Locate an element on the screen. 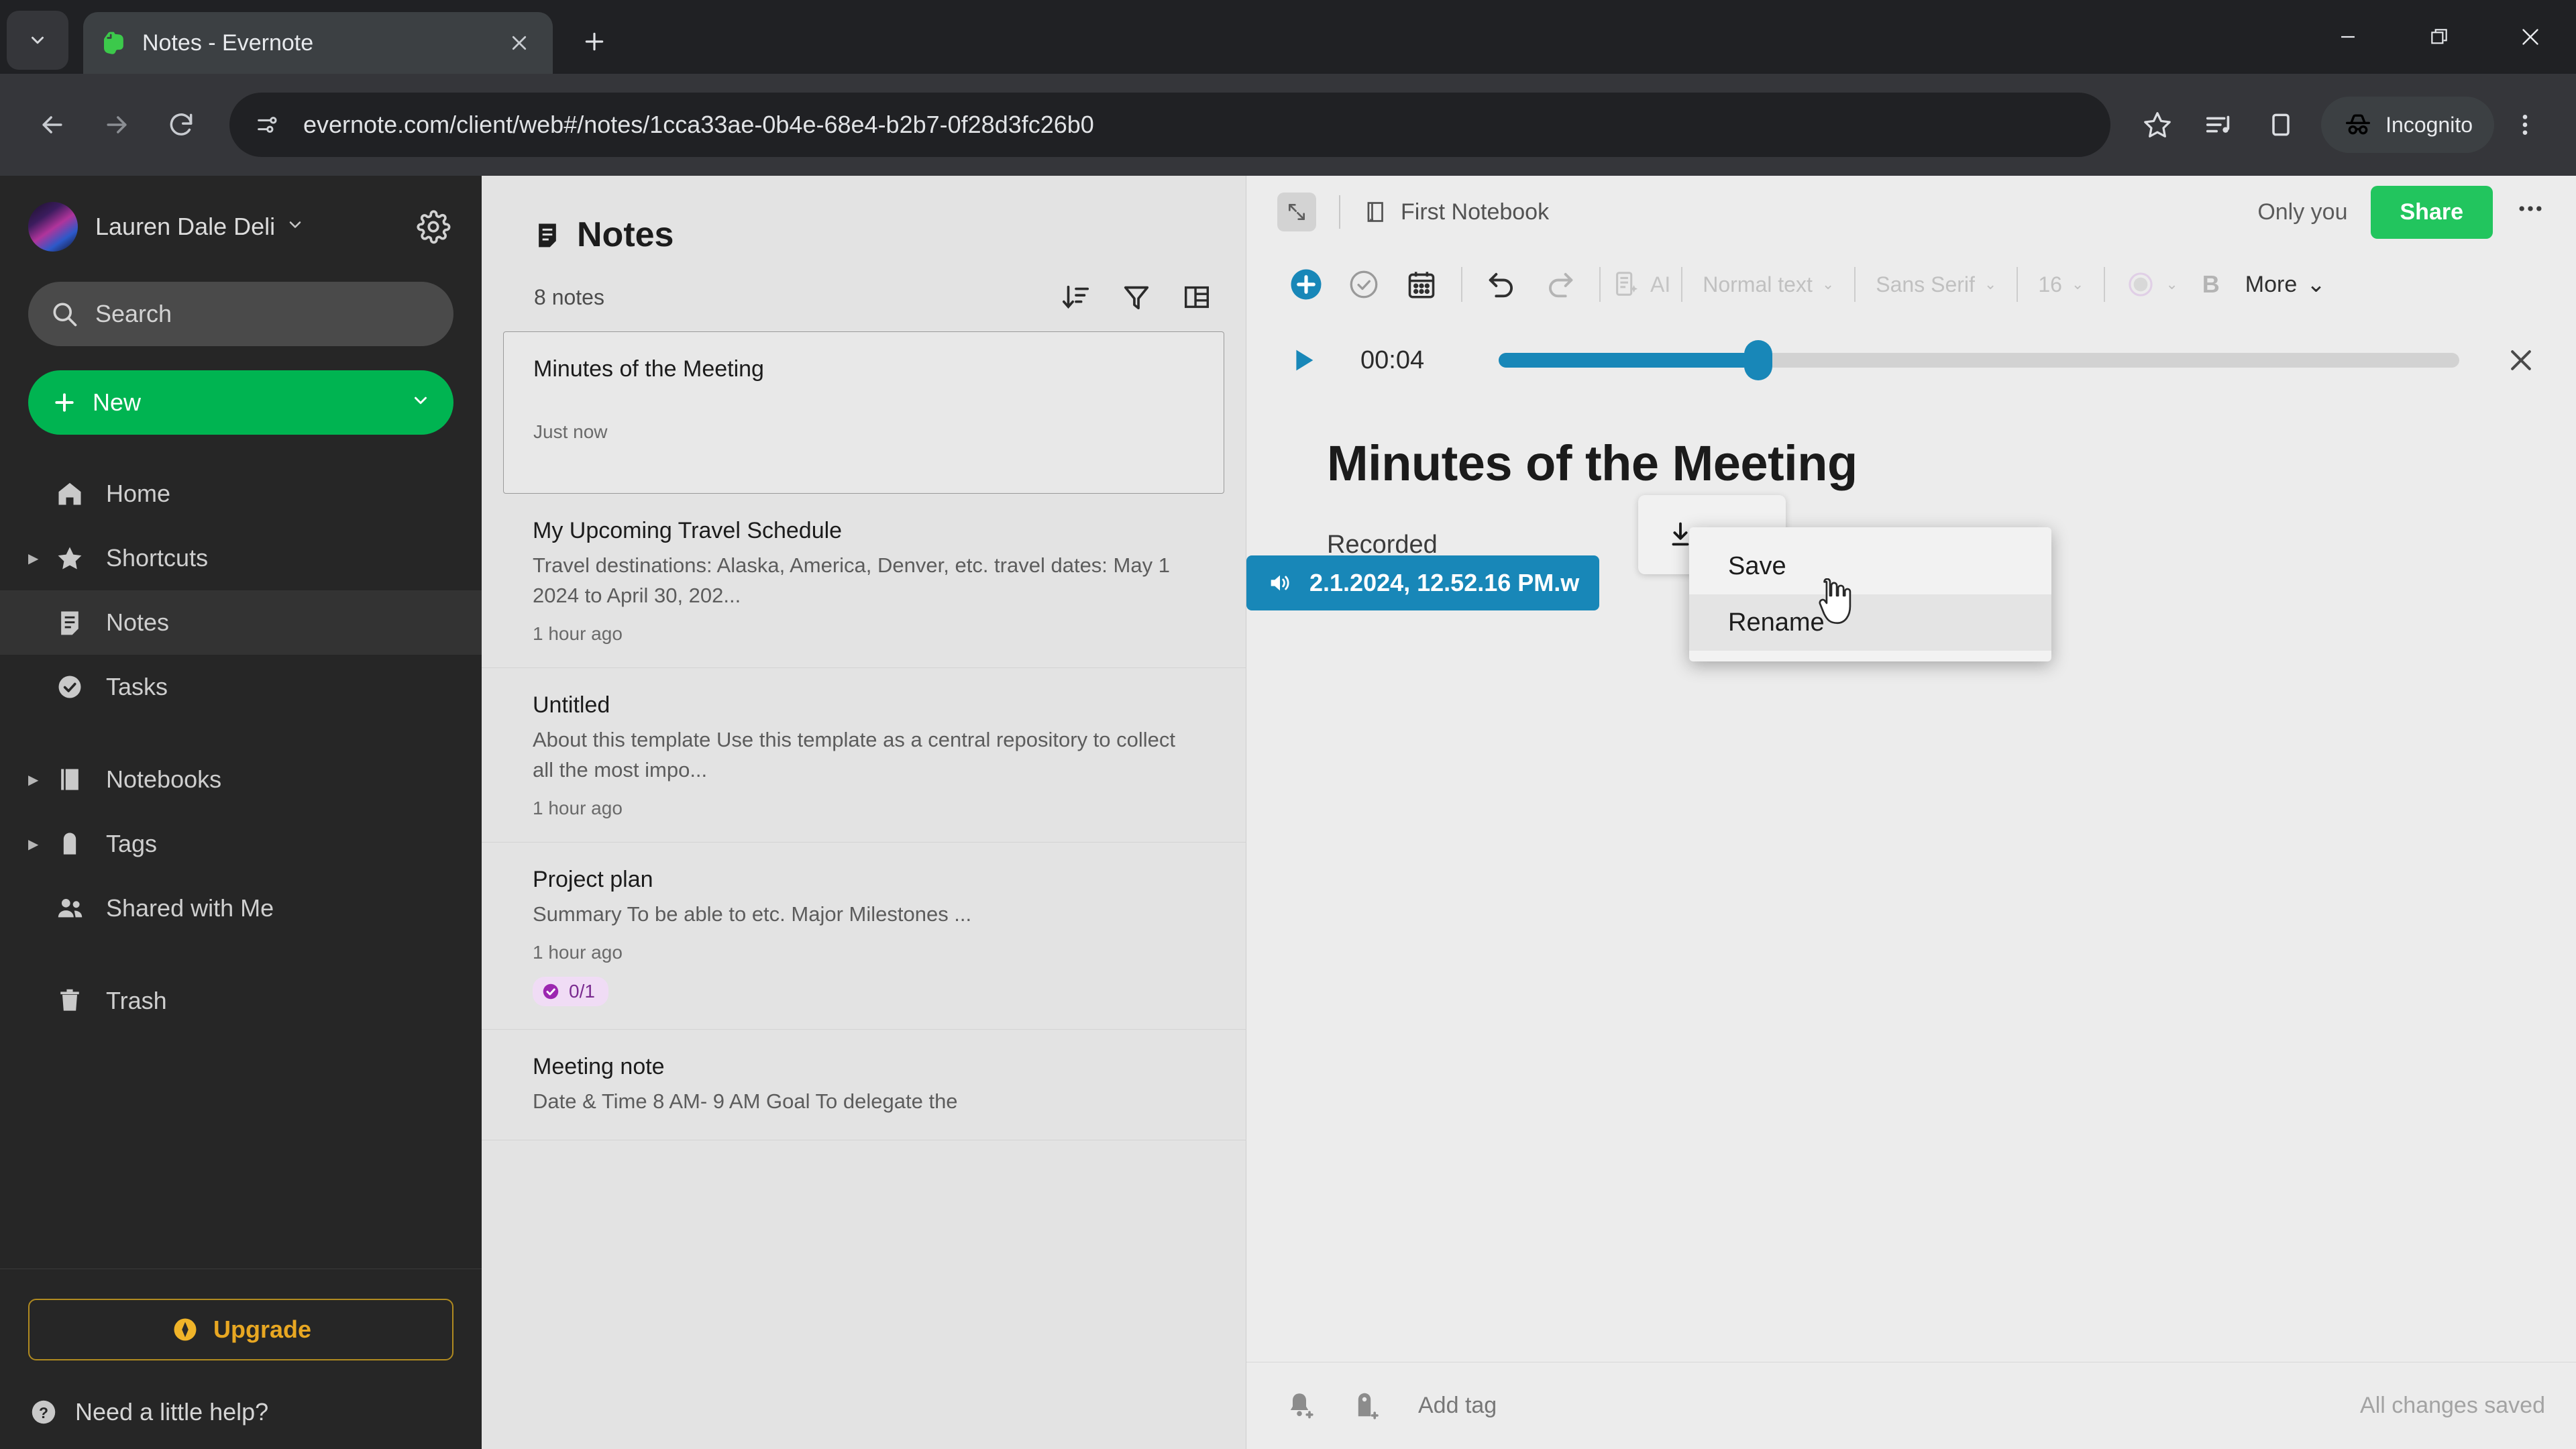 The height and width of the screenshot is (1449, 2576). sidebar-item-shortcuts: ▶ Shortcuts is located at coordinates (241, 558).